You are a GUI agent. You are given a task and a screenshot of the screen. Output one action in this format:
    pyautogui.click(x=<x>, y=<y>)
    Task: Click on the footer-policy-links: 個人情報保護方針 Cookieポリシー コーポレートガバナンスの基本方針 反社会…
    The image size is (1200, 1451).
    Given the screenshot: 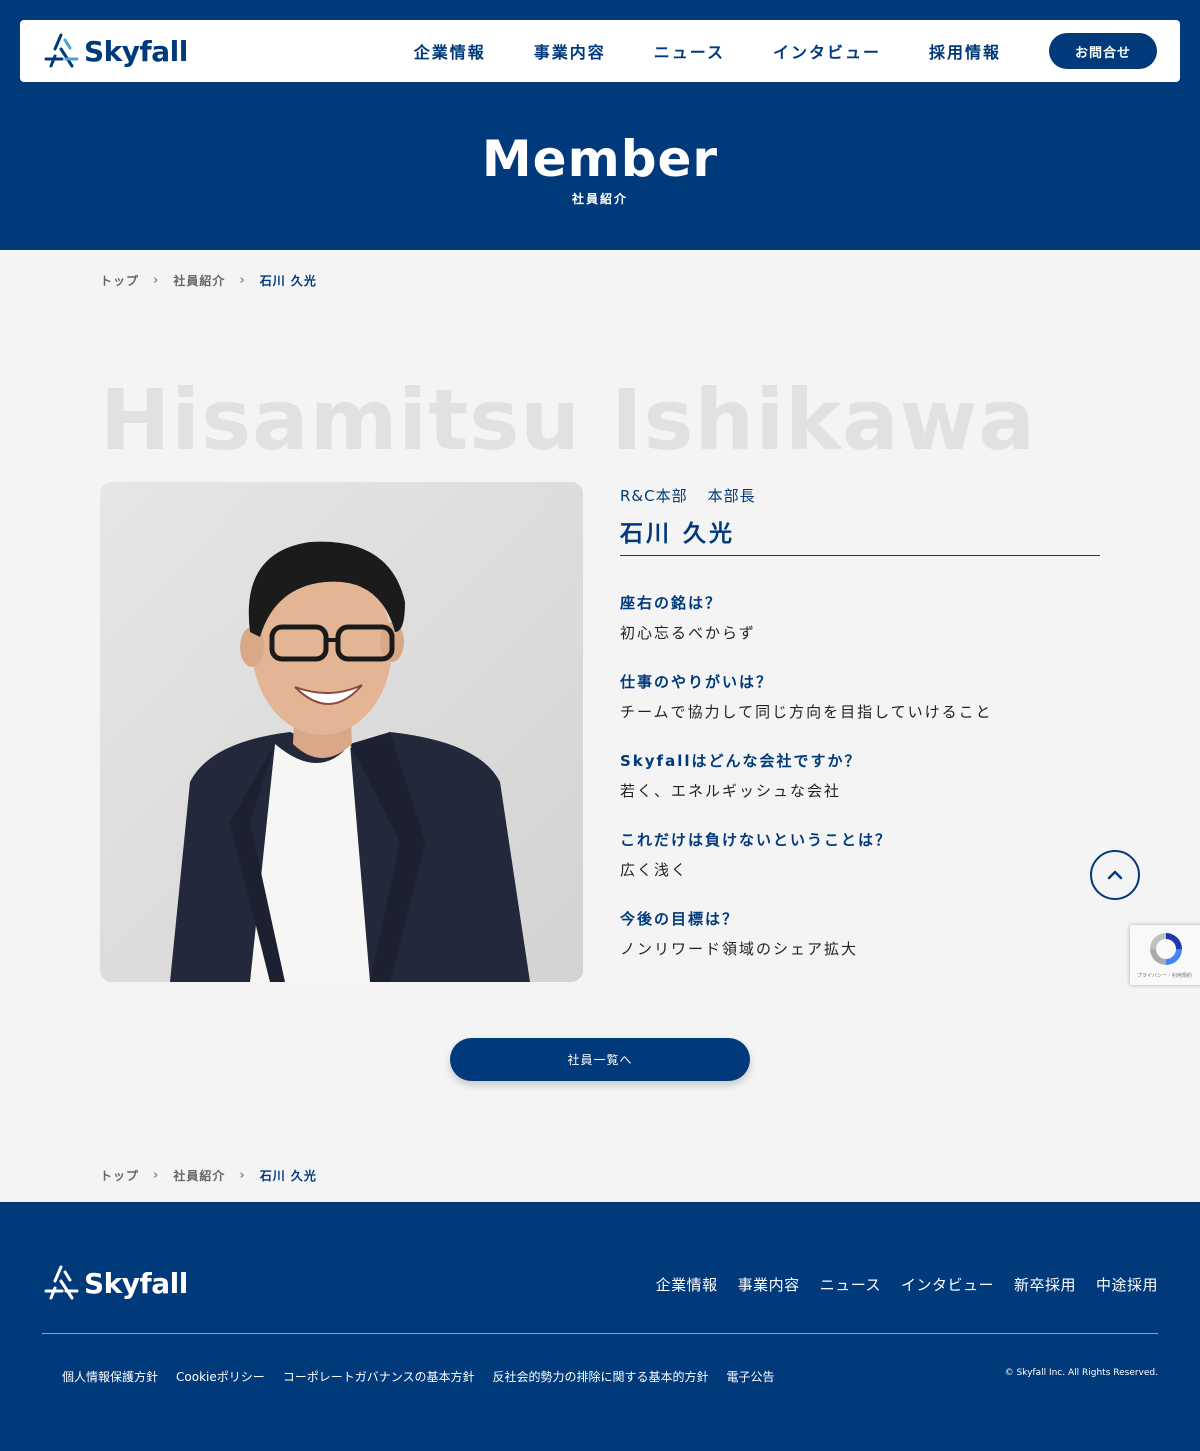 What is the action you would take?
    pyautogui.click(x=427, y=1376)
    